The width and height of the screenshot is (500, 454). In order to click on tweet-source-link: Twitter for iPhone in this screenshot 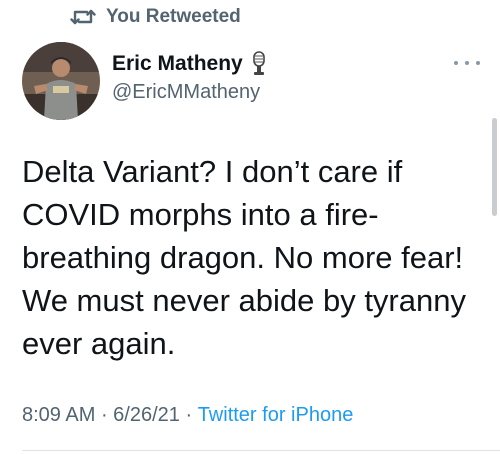, I will do `click(276, 415)`.